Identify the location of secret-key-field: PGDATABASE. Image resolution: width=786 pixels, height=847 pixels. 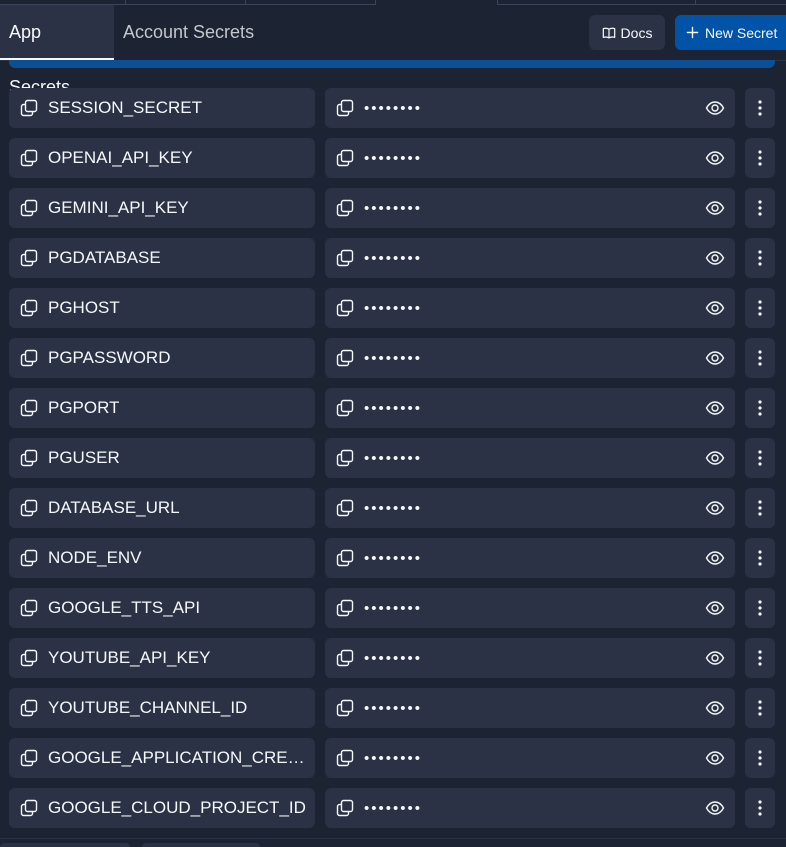
(162, 258).